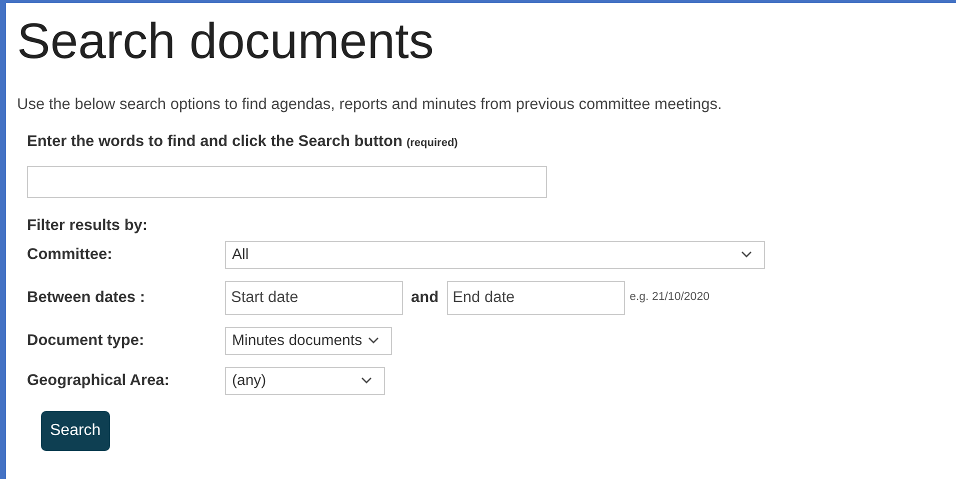 This screenshot has width=956, height=479. What do you see at coordinates (86, 298) in the screenshot?
I see `filter-label: Between dates :` at bounding box center [86, 298].